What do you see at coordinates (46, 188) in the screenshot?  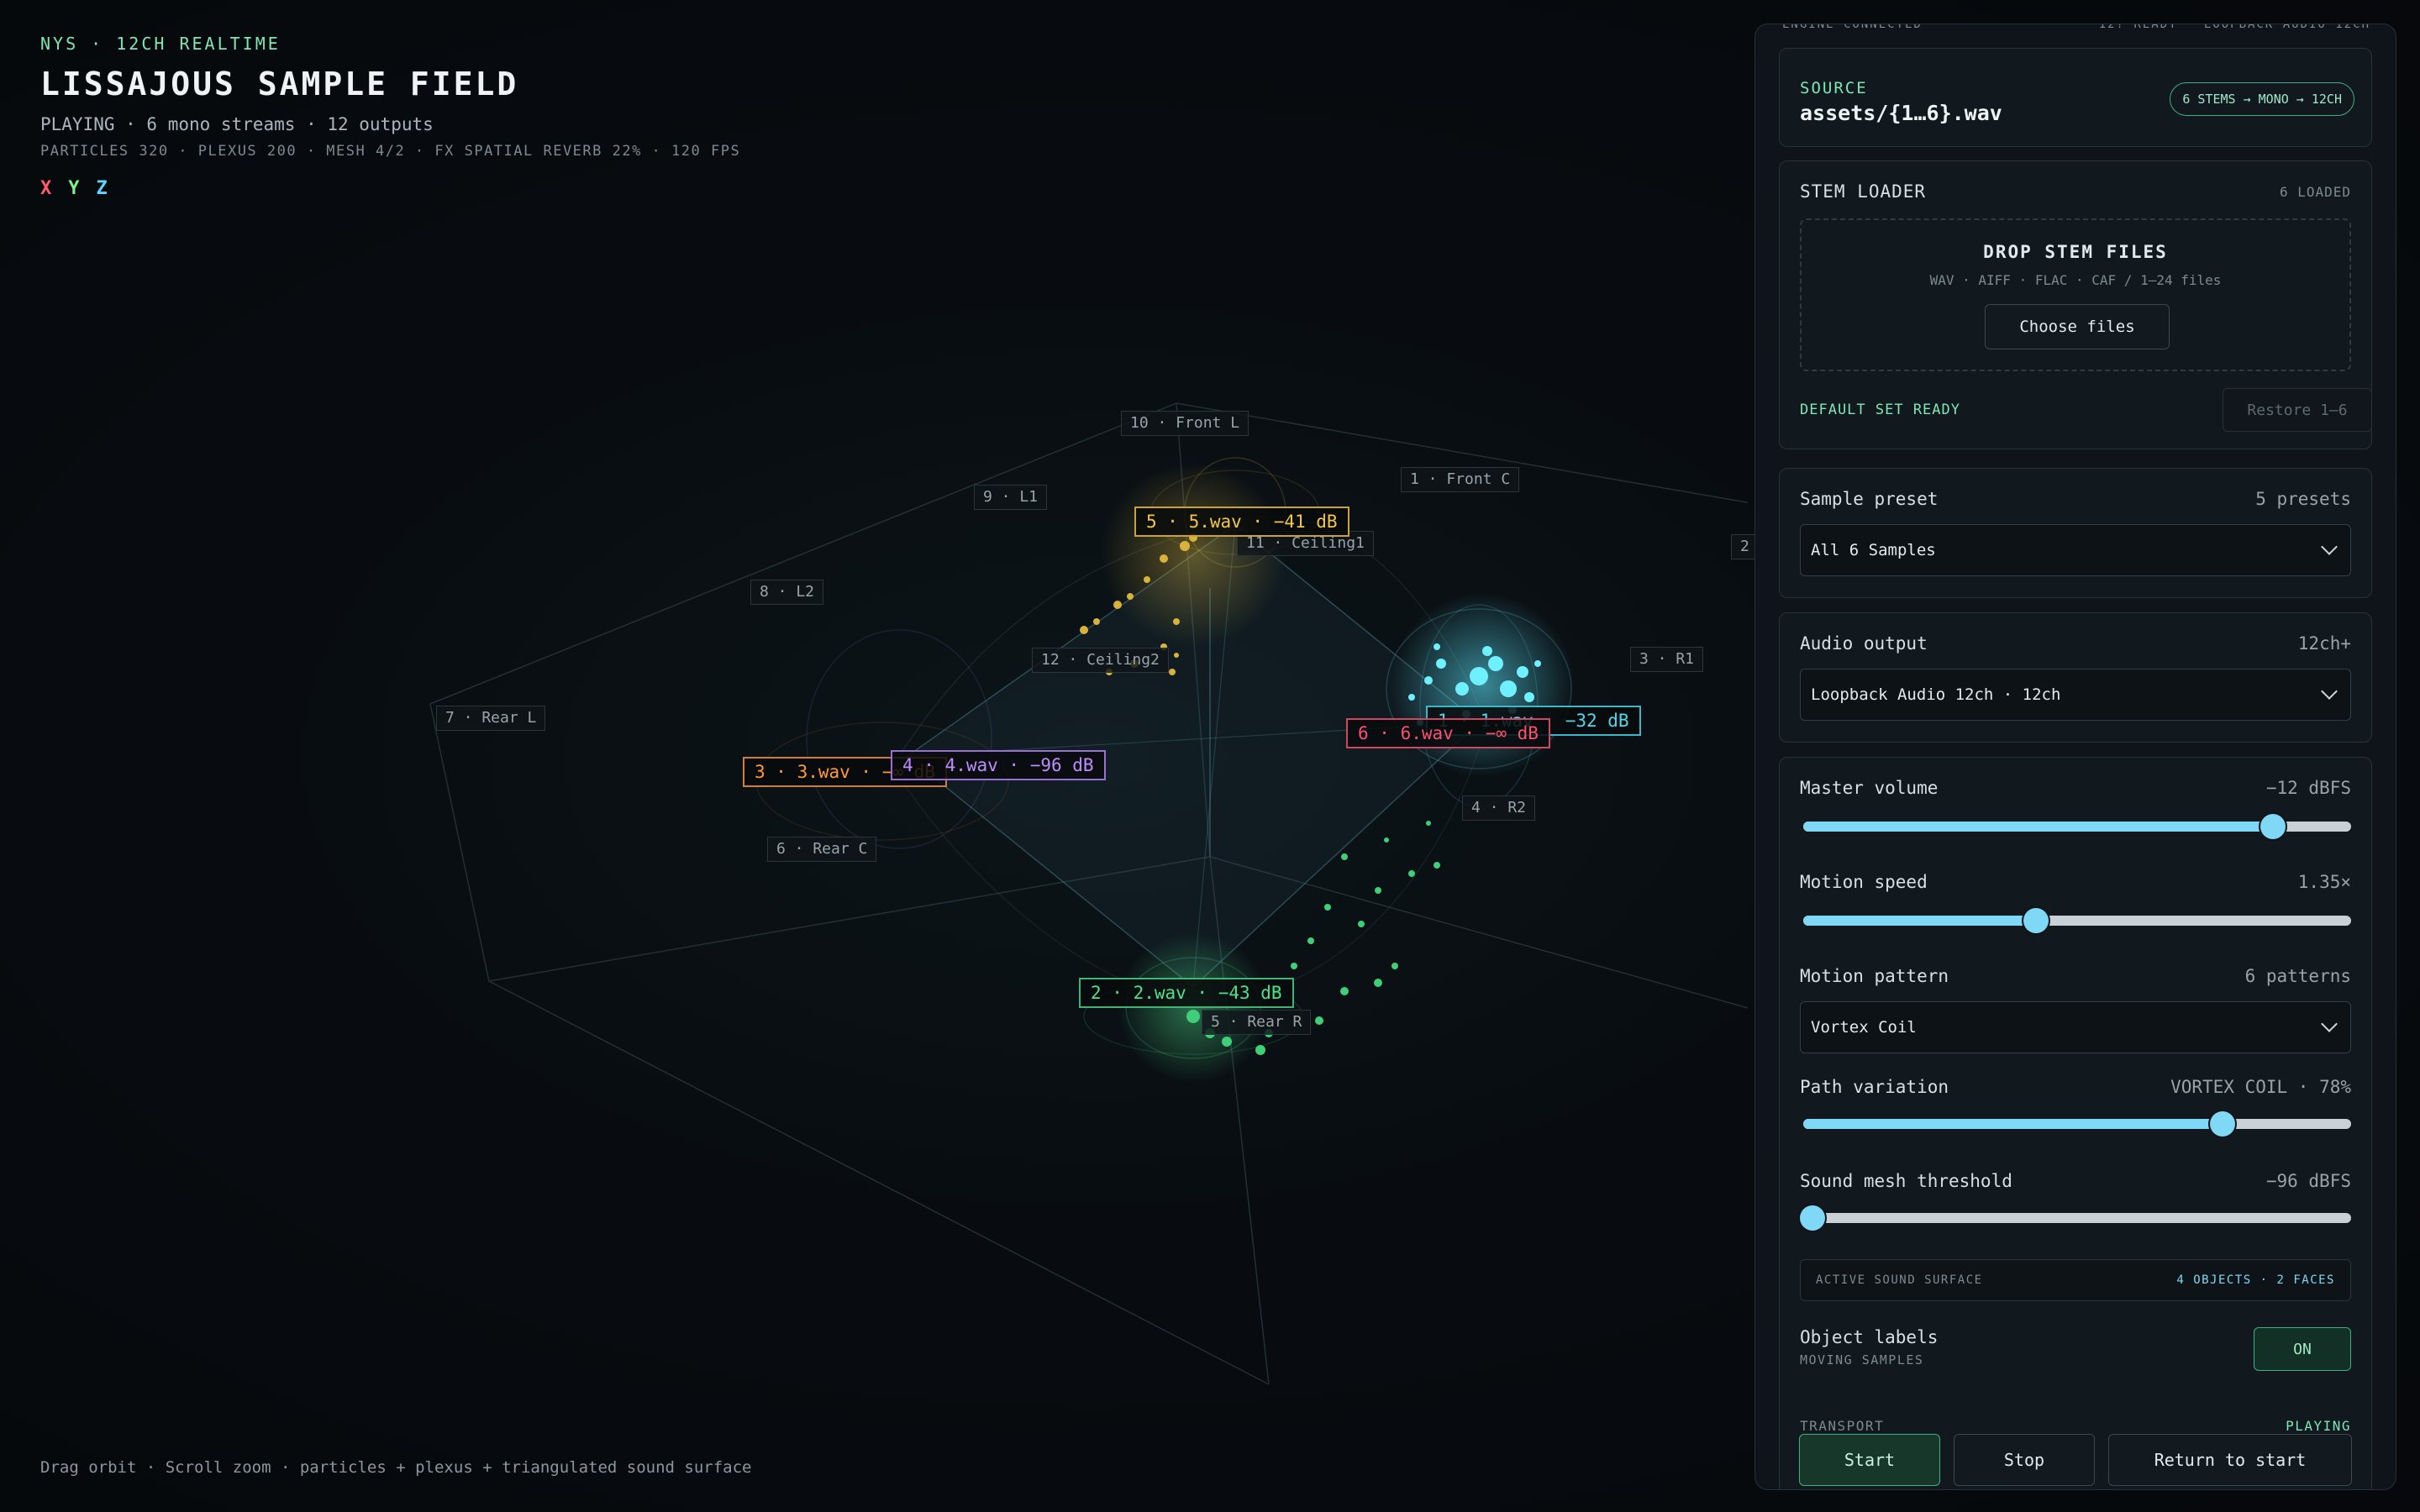 I see `axis-x-label: X` at bounding box center [46, 188].